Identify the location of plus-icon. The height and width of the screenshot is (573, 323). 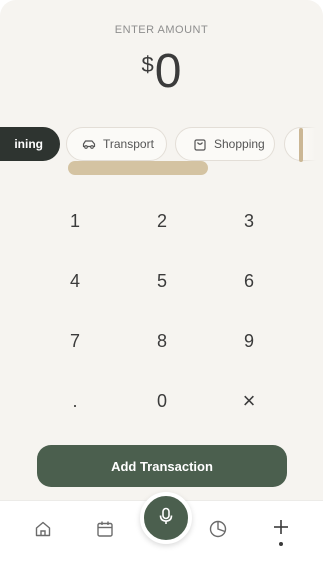
(281, 529).